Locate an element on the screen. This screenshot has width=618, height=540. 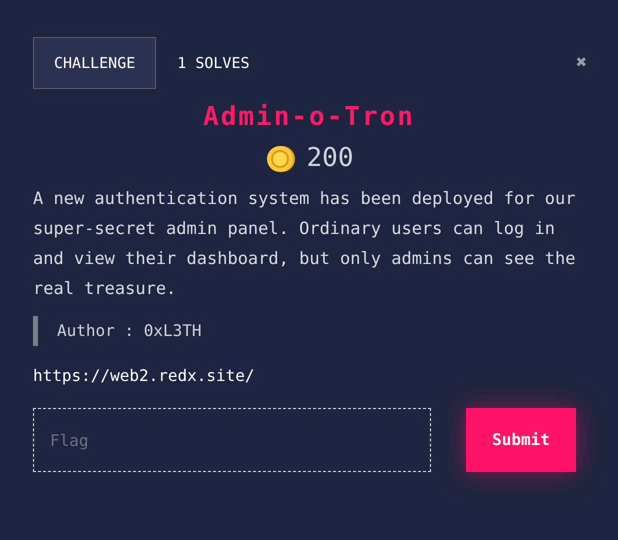
submit-button: Submit is located at coordinates (521, 440).